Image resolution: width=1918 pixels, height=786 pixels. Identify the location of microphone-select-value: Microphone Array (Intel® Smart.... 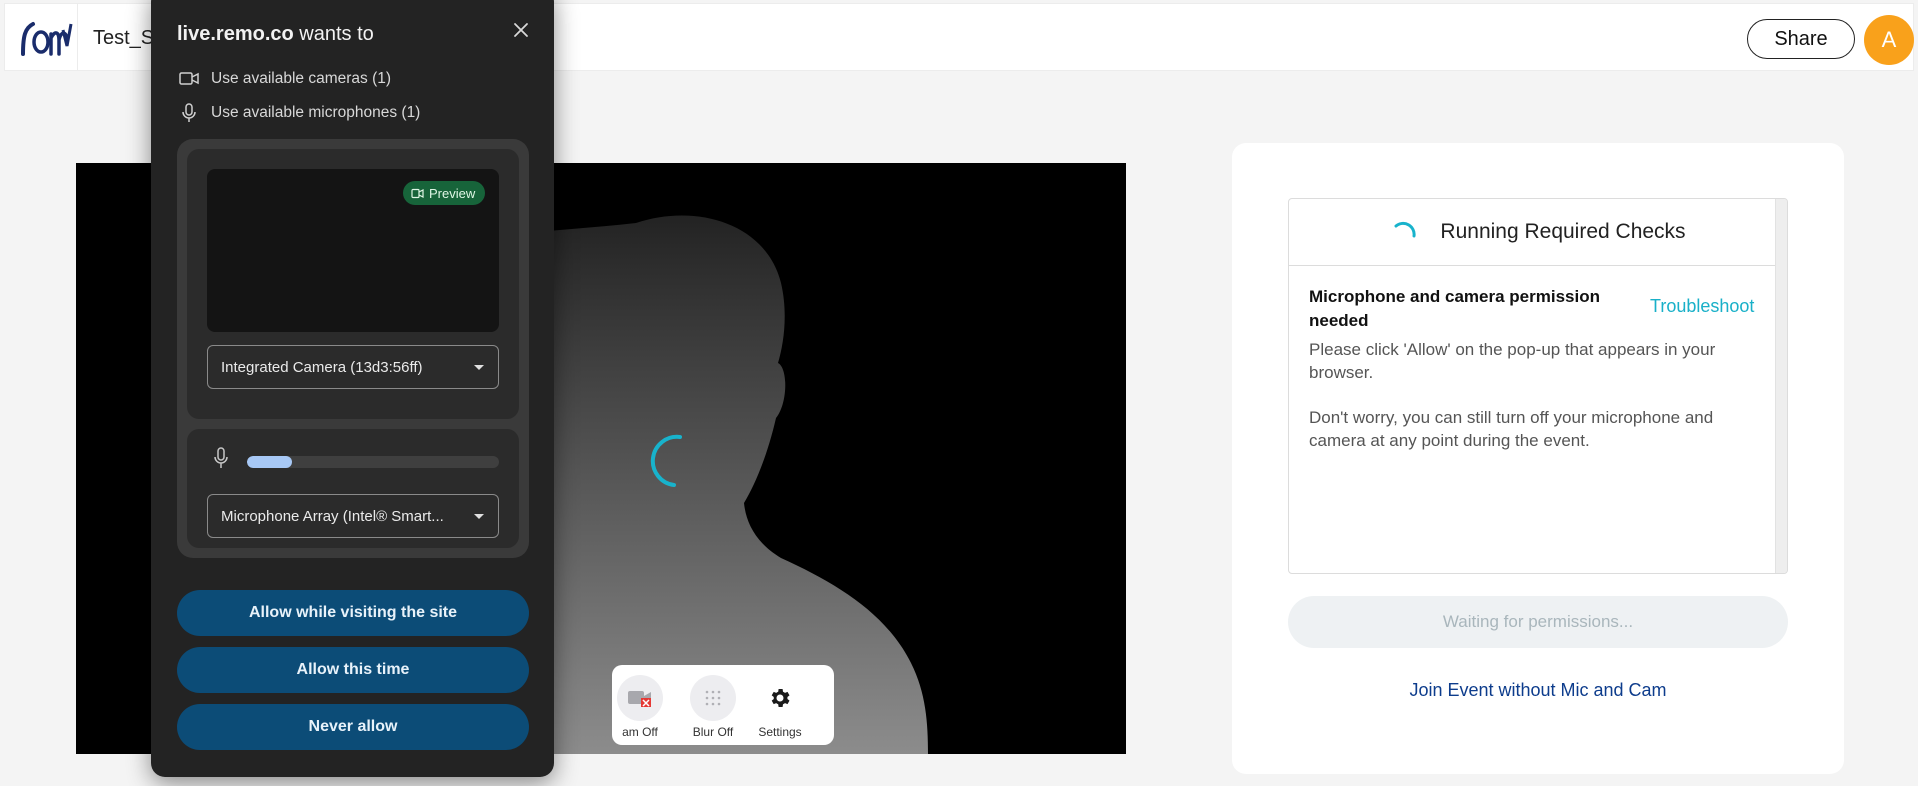
(332, 516).